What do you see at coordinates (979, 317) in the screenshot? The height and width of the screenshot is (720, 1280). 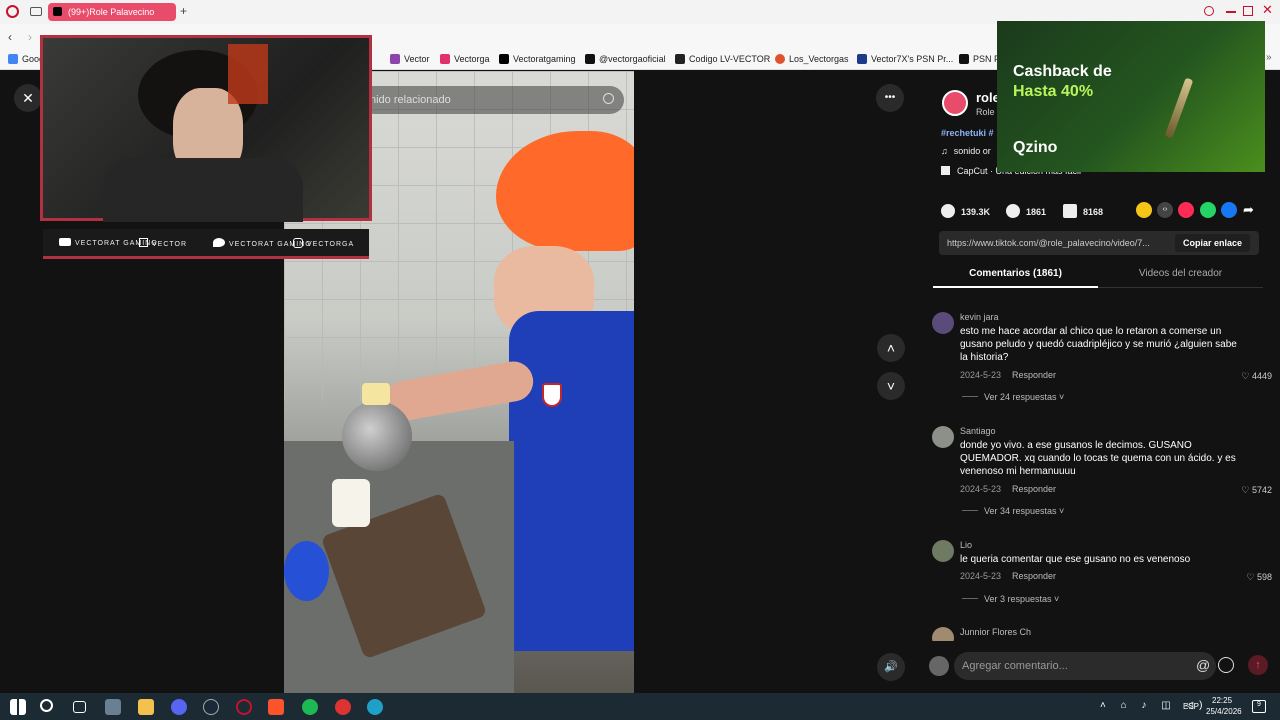 I see `comment-username: kevin jara` at bounding box center [979, 317].